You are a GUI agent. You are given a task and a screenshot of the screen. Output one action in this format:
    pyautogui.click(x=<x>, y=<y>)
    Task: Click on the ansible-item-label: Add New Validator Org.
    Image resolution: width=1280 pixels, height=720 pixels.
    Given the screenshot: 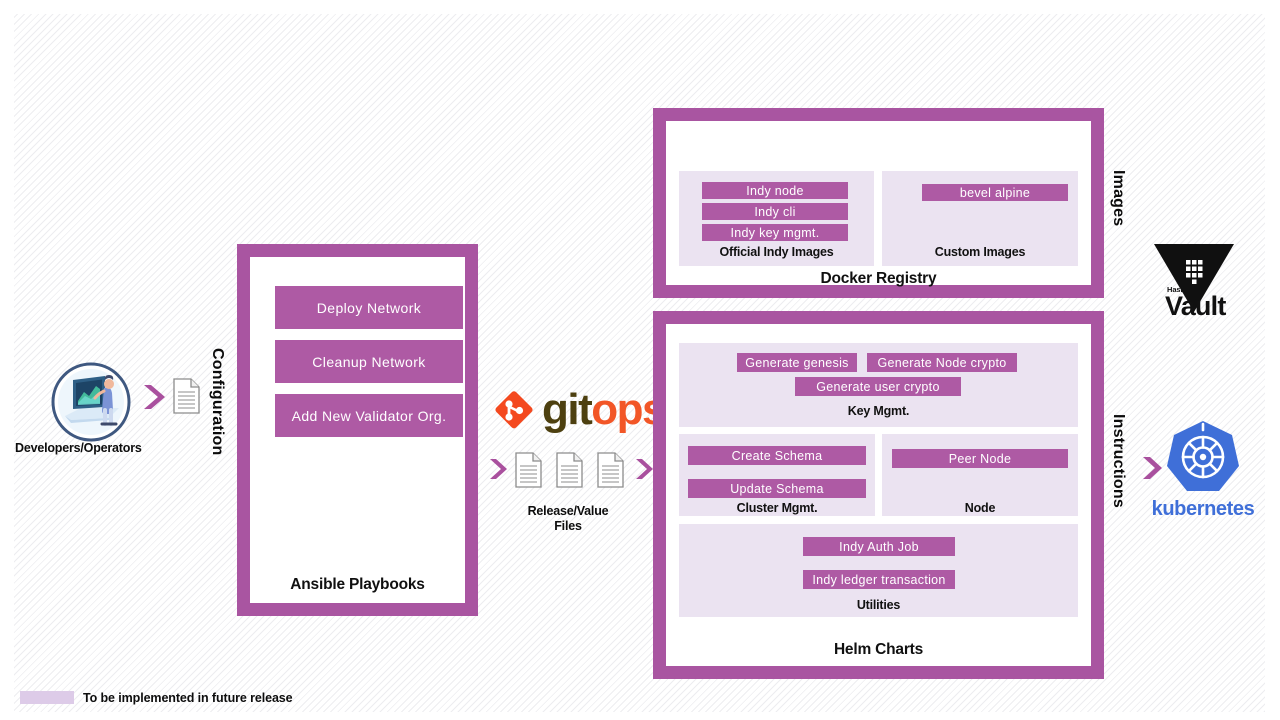 What is the action you would take?
    pyautogui.click(x=369, y=415)
    